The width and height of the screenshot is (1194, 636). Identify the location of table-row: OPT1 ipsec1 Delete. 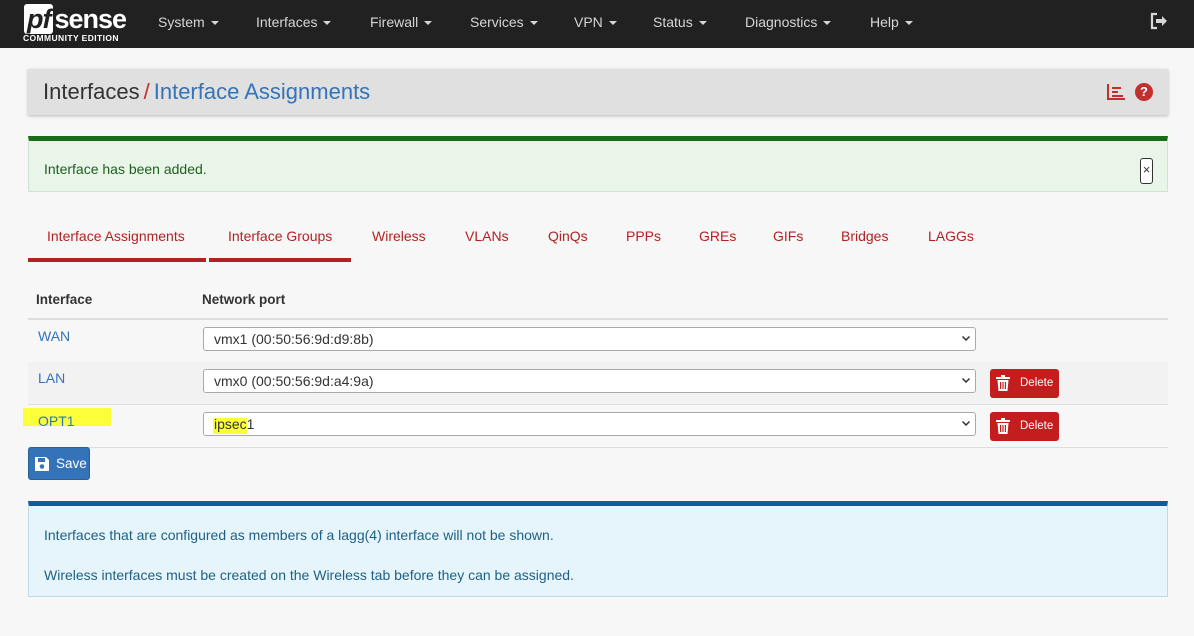
(595, 426).